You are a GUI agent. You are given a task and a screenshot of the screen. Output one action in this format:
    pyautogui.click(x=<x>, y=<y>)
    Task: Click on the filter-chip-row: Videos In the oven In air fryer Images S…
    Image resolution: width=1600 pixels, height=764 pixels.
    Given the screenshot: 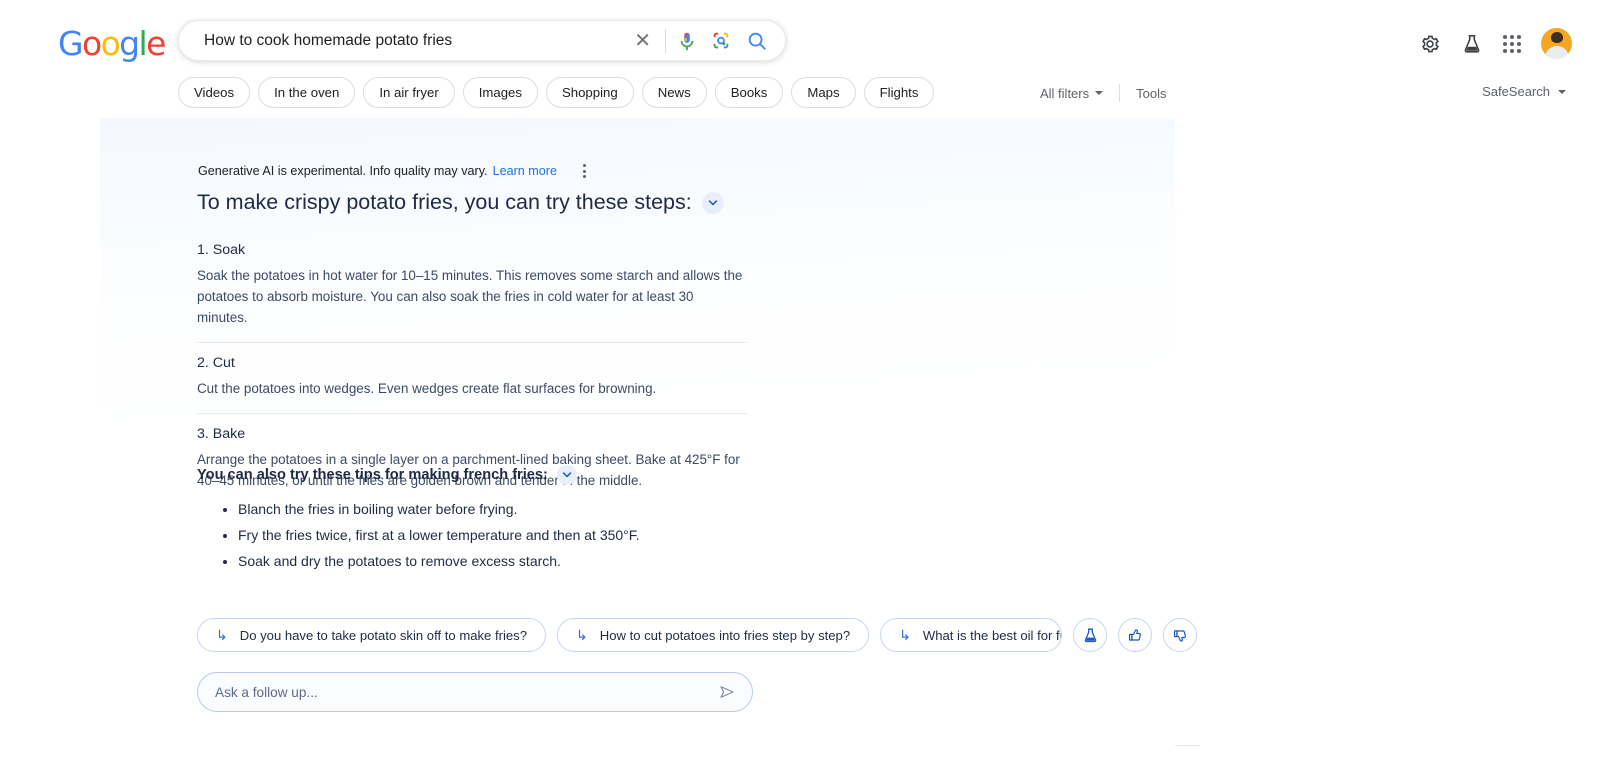 What is the action you would take?
    pyautogui.click(x=556, y=92)
    